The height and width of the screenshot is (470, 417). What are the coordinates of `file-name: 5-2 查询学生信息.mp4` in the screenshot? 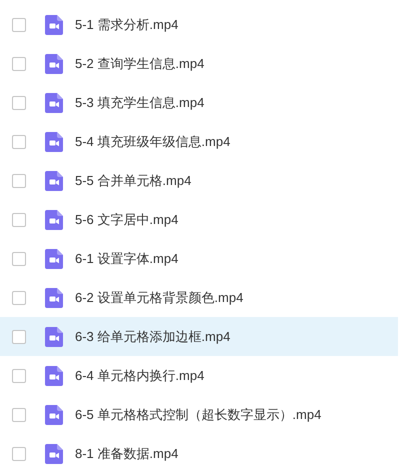 It's located at (139, 63).